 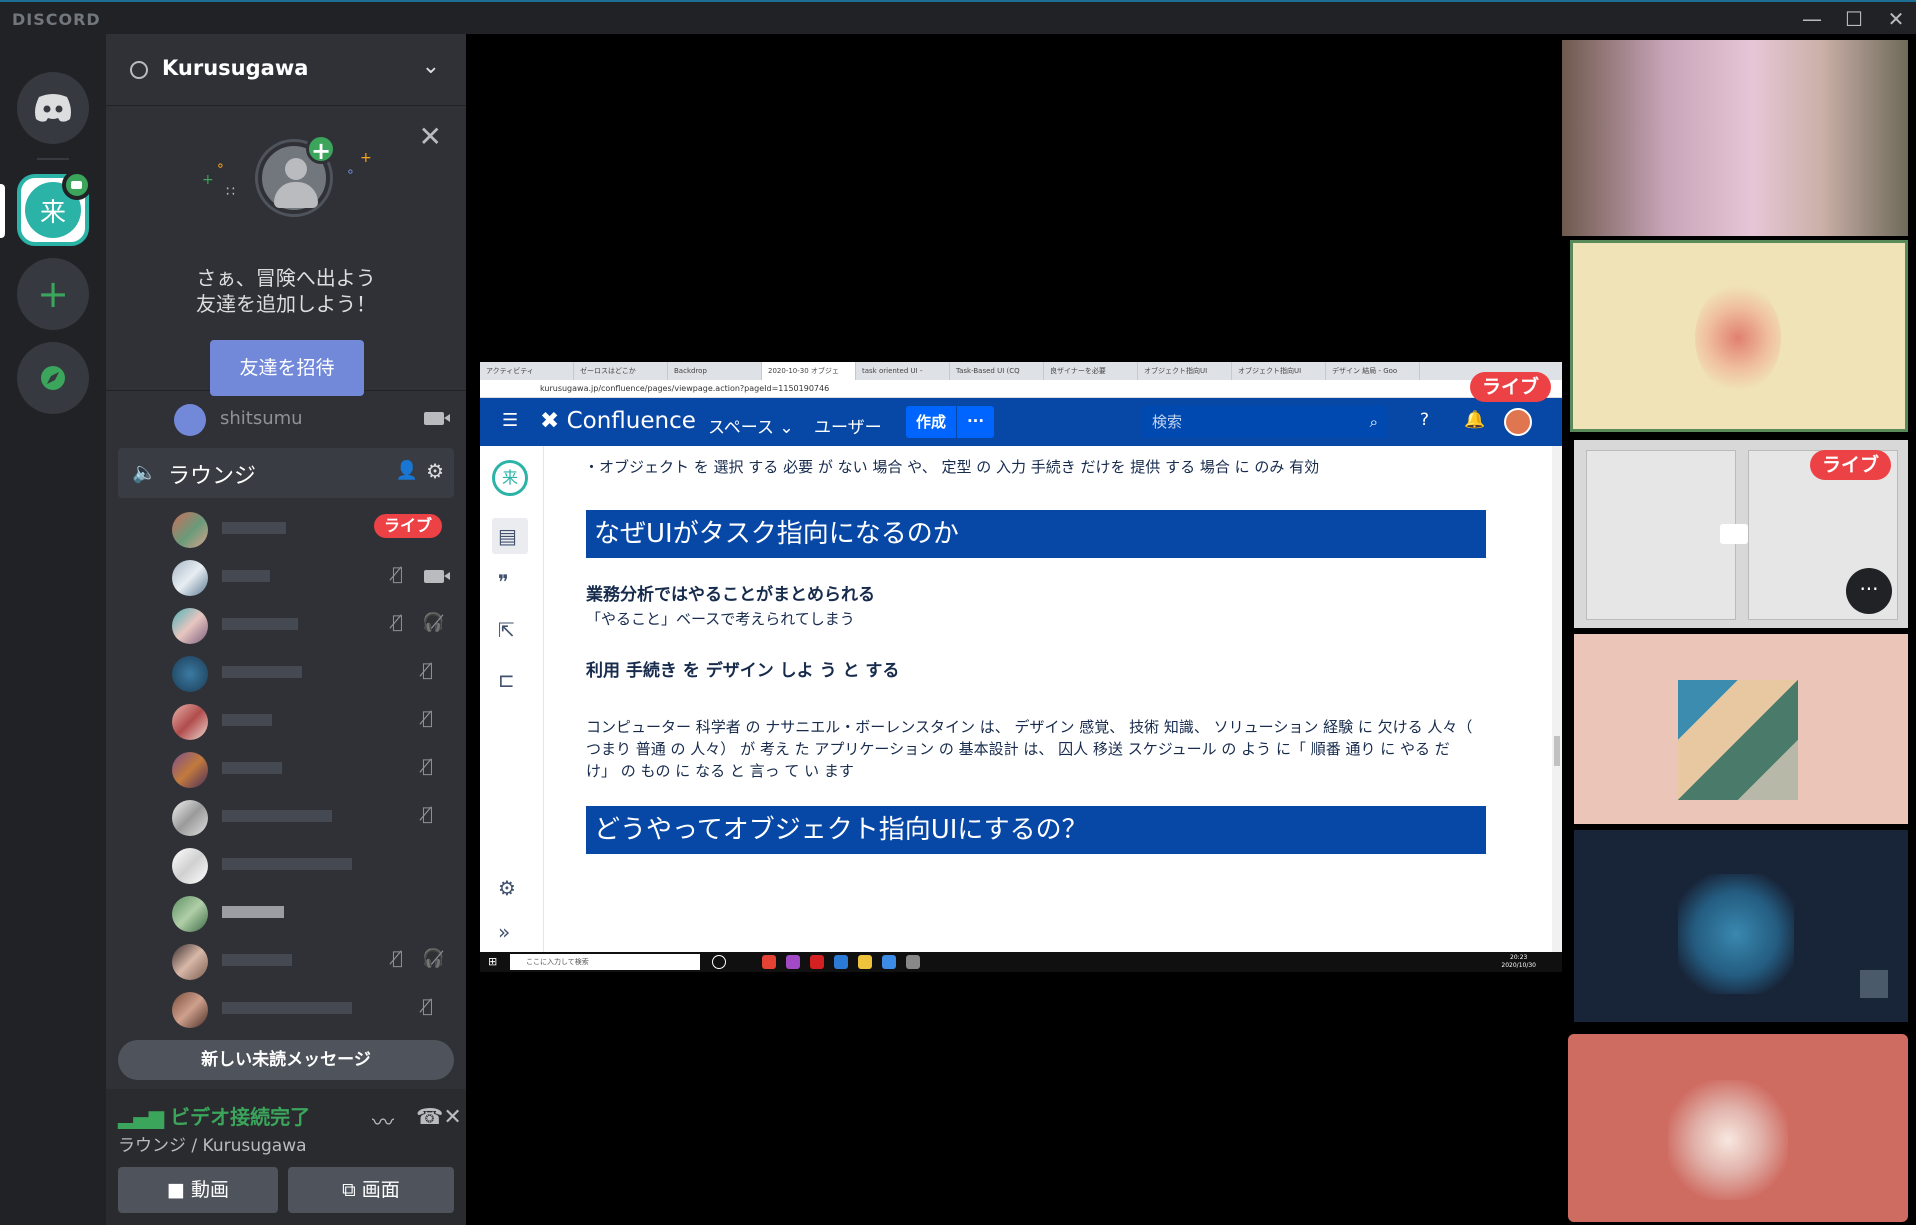 What do you see at coordinates (383, 1121) in the screenshot?
I see `noise-suppression-icon: 〰` at bounding box center [383, 1121].